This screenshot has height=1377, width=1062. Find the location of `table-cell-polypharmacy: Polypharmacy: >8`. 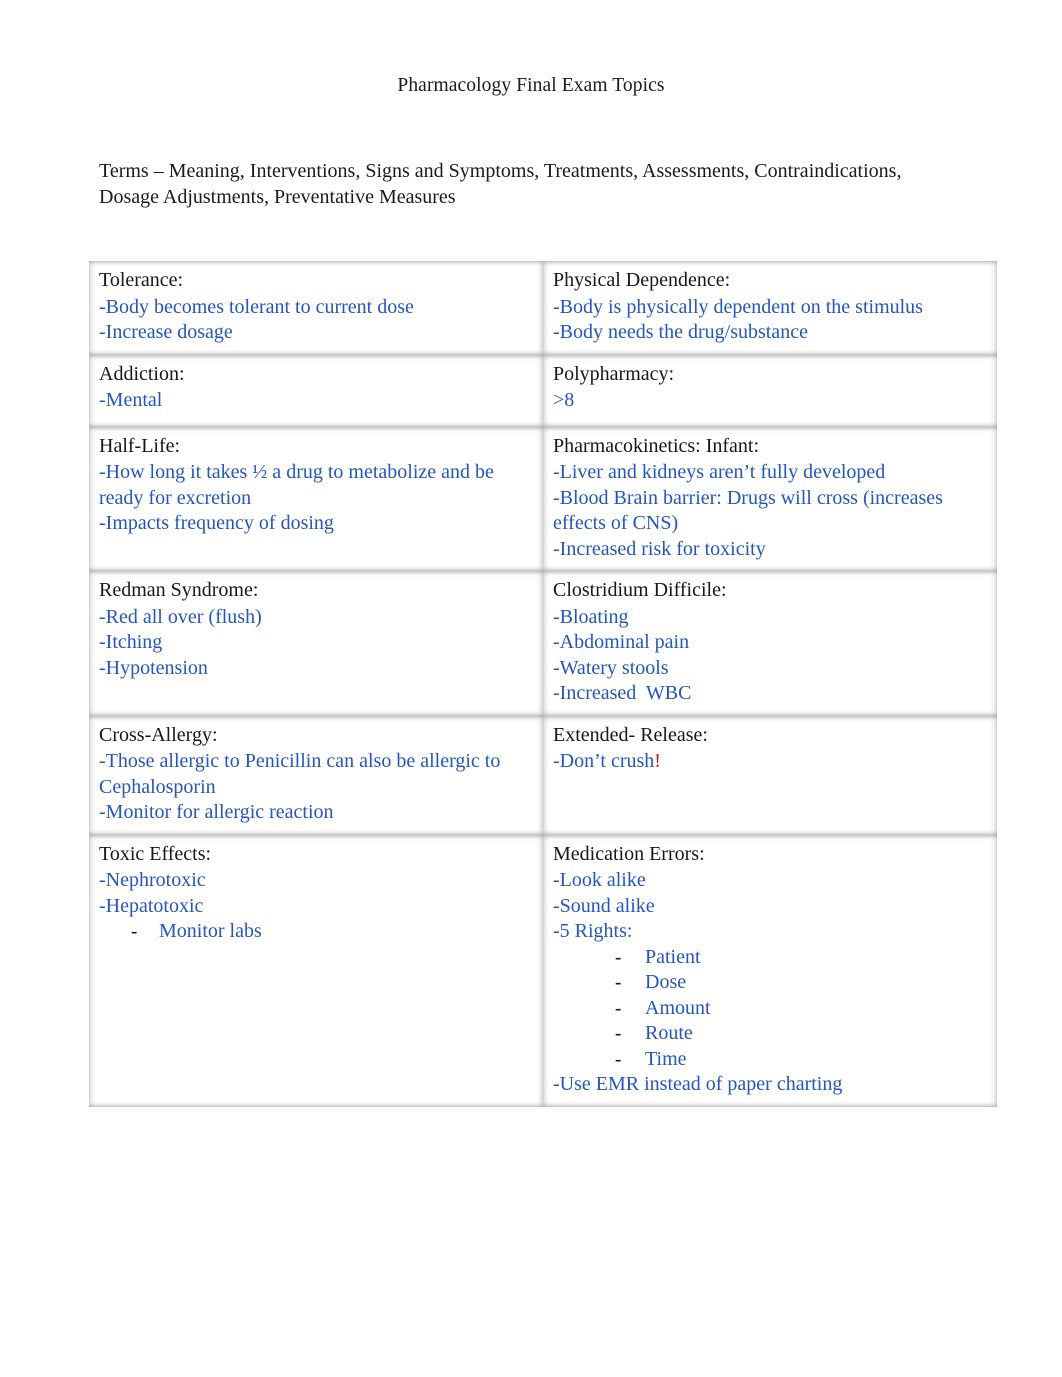

table-cell-polypharmacy: Polypharmacy: >8 is located at coordinates (770, 390).